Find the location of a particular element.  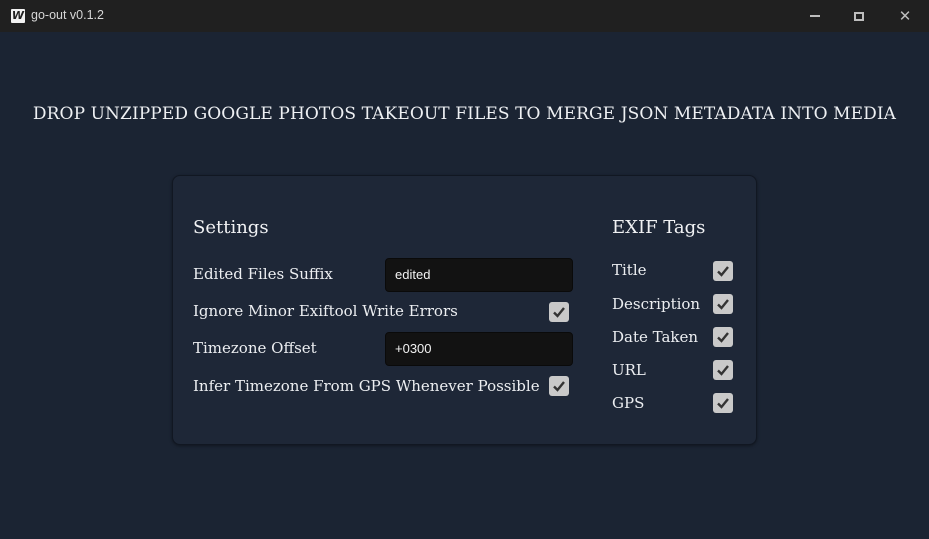

minimize-button is located at coordinates (815, 16).